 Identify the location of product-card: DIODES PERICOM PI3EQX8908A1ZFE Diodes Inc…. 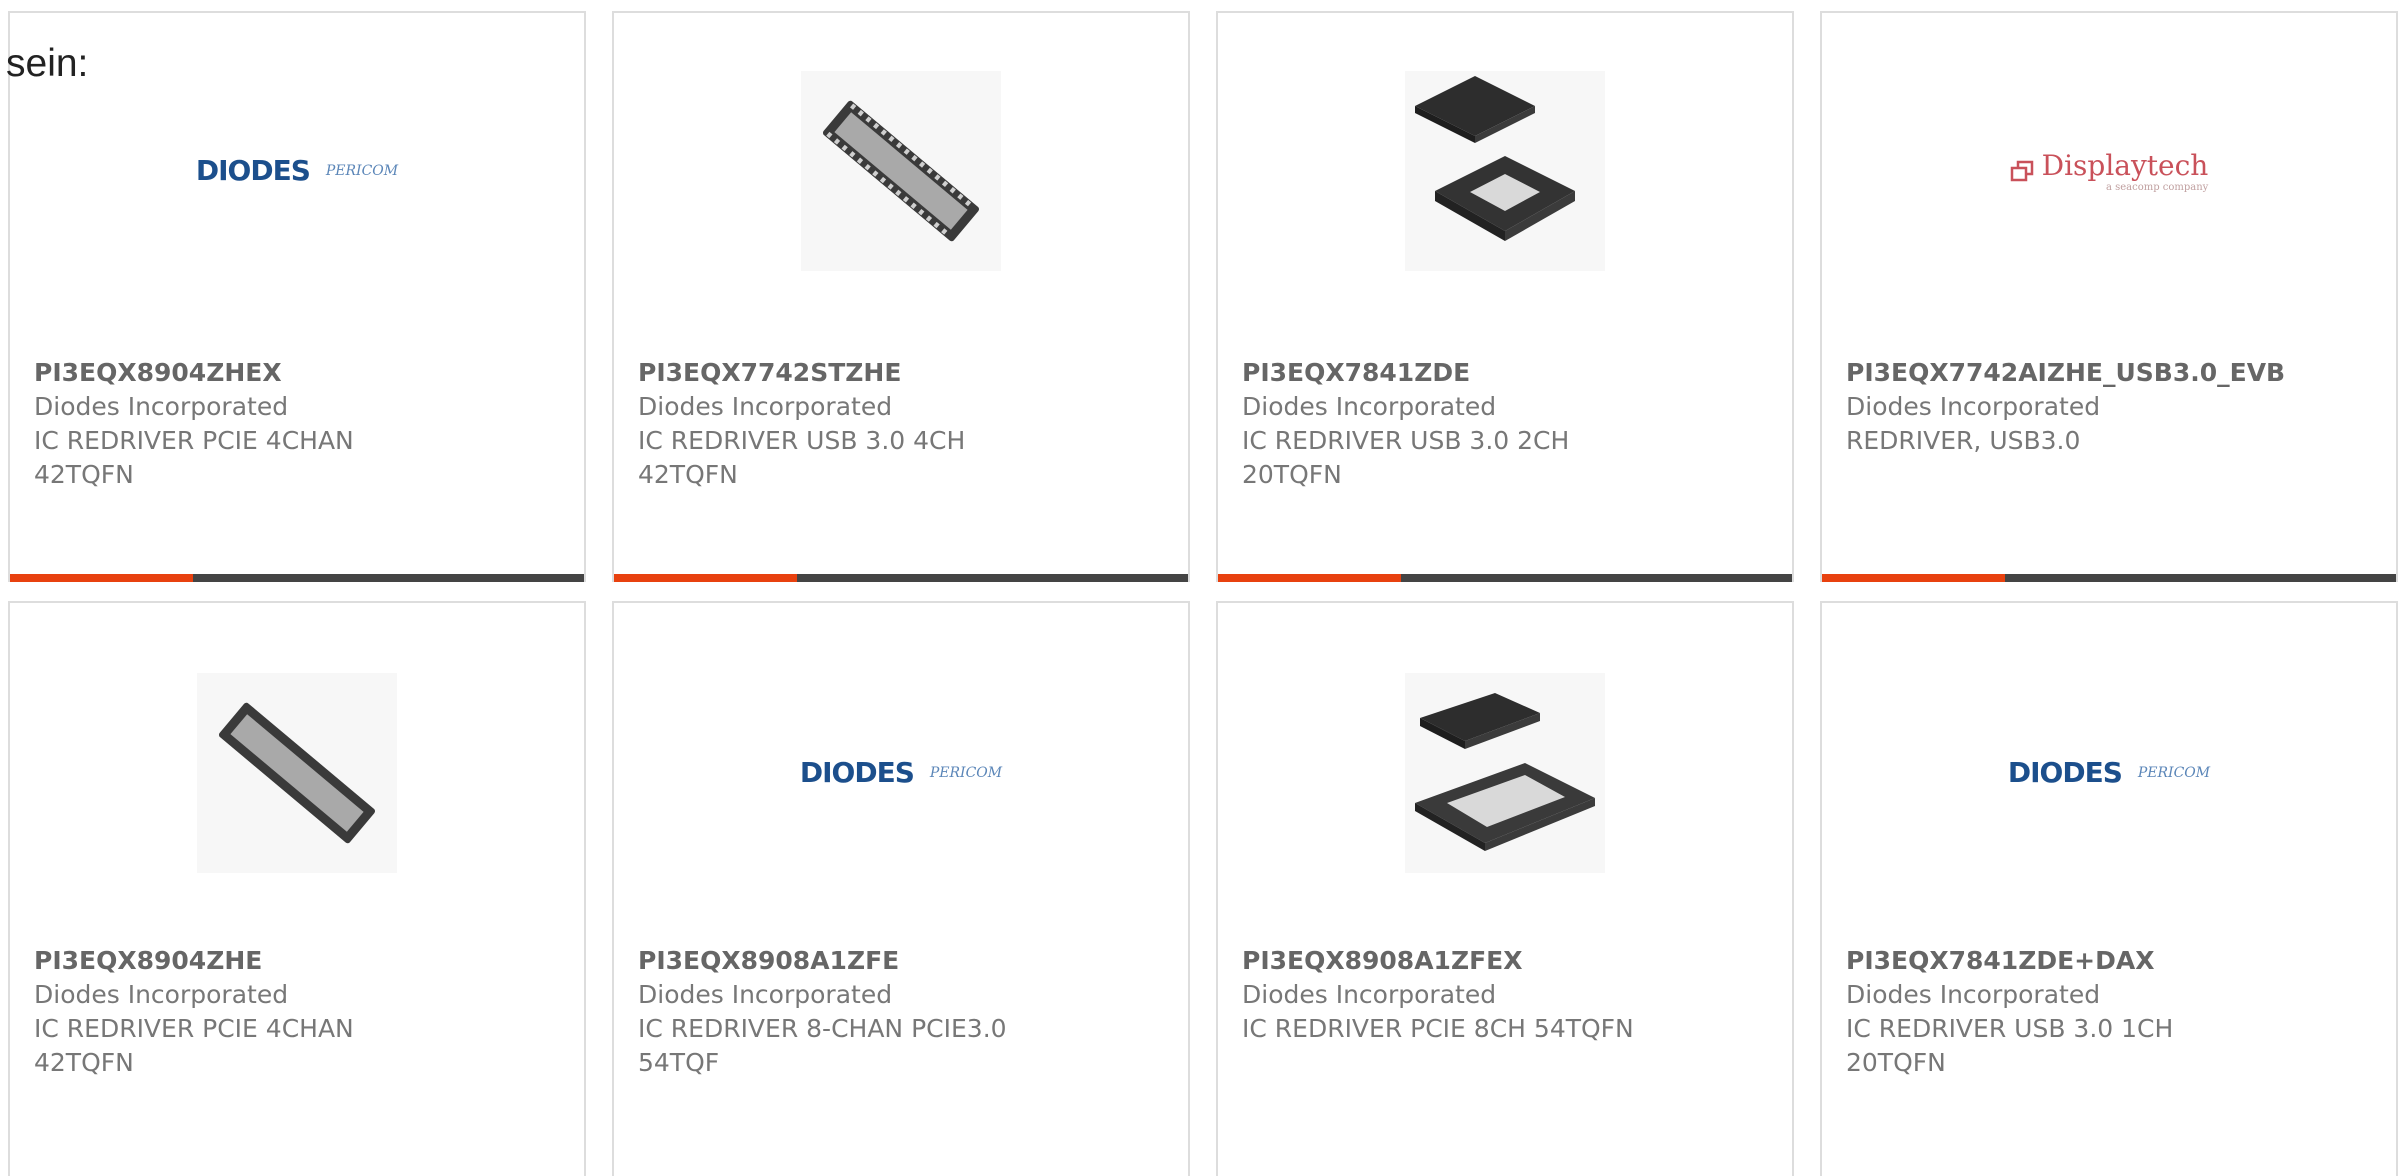
(901, 888).